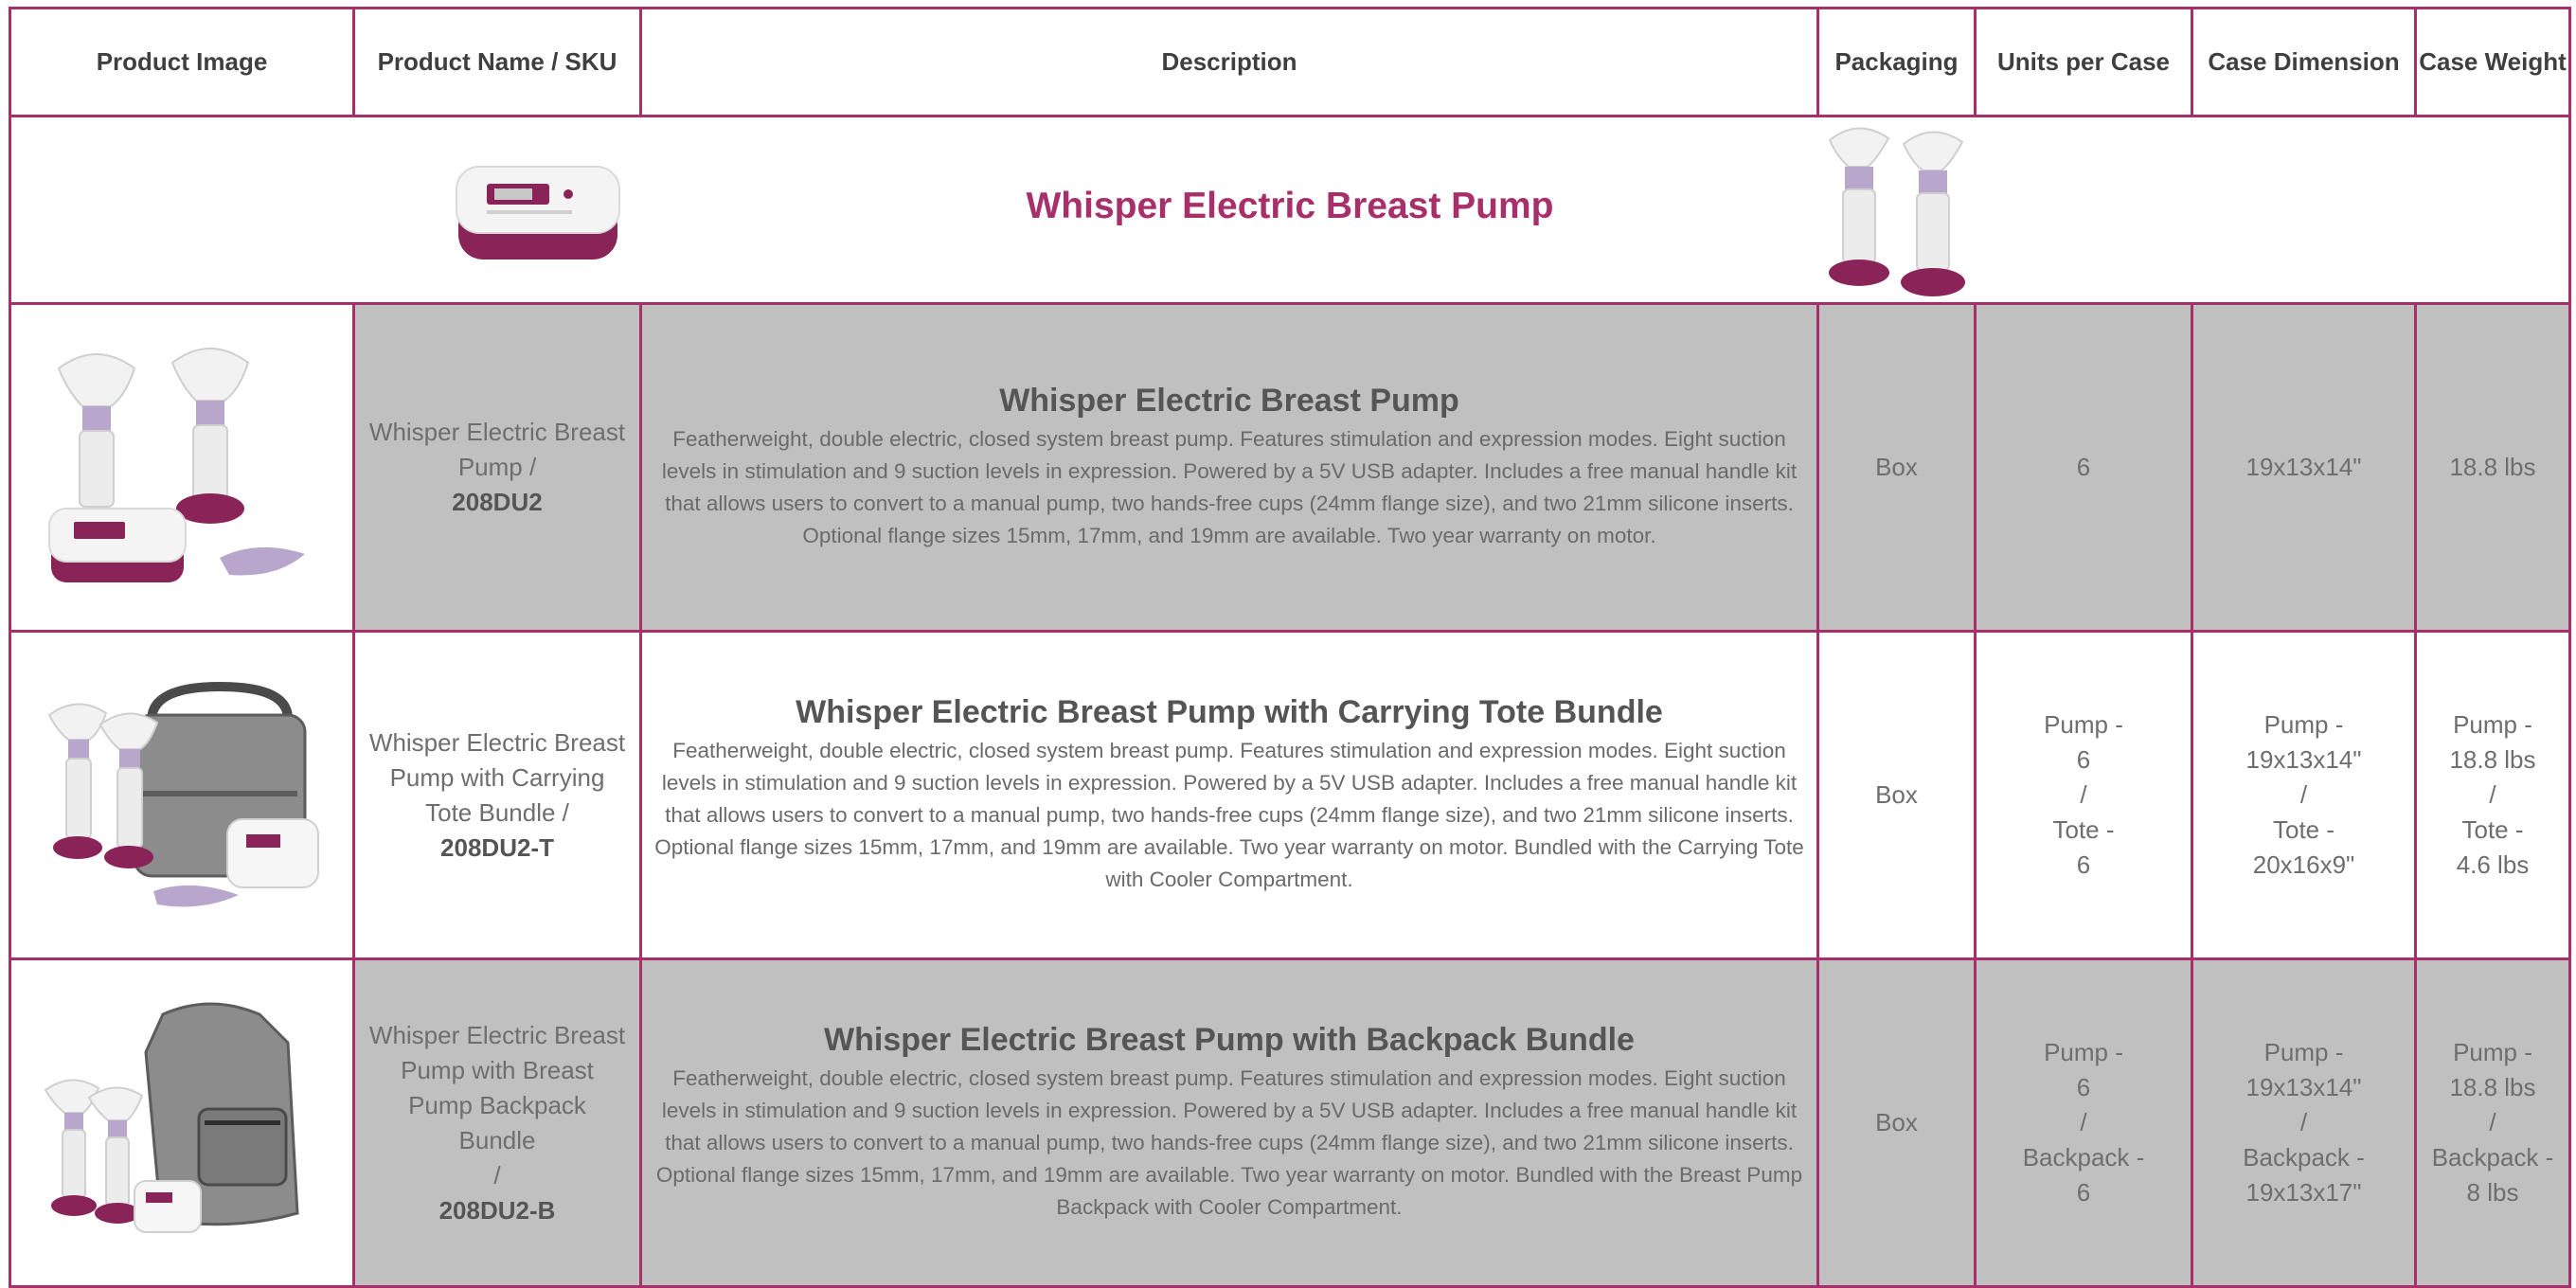 Image resolution: width=2576 pixels, height=1288 pixels. Describe the element at coordinates (2492, 1157) in the screenshot. I see `weight-line: Backpack -` at that location.